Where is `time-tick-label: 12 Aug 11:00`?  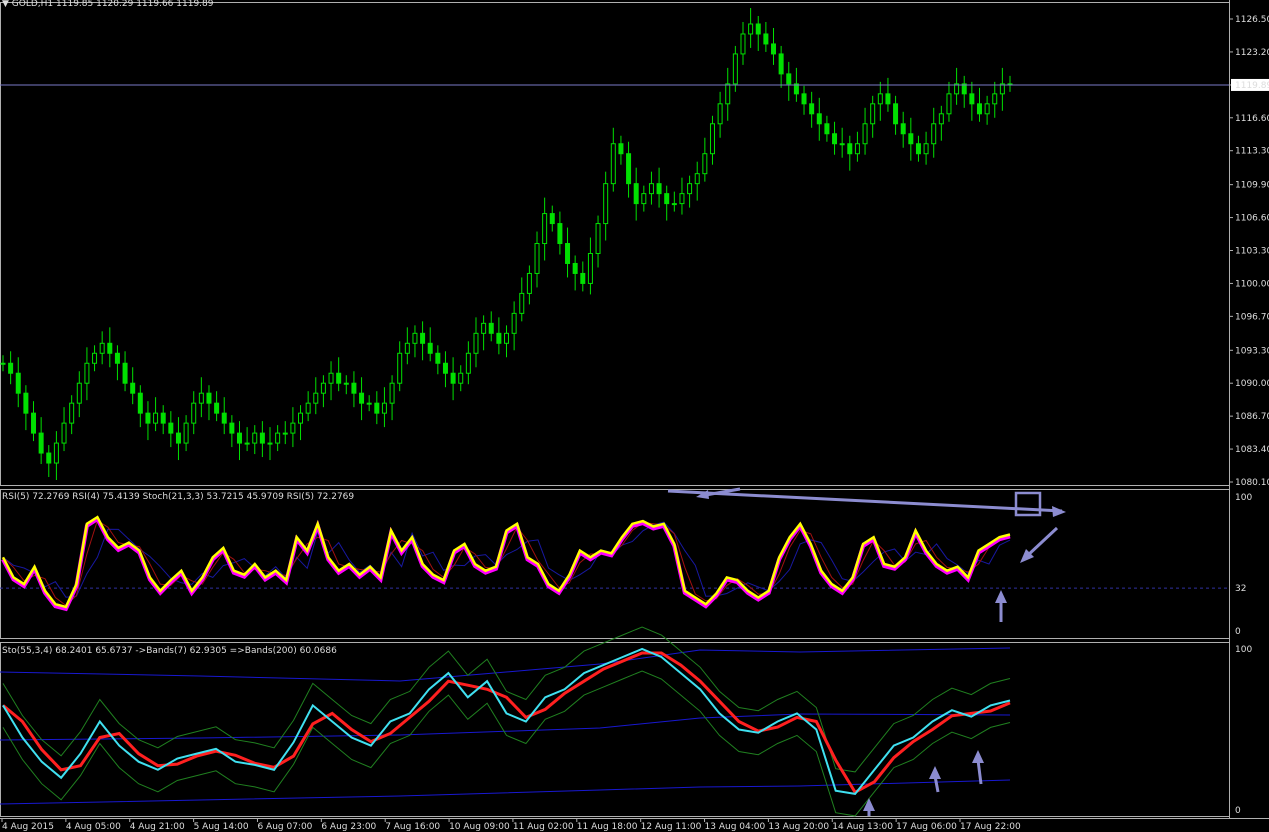
time-tick-label: 12 Aug 11:00 is located at coordinates (671, 827).